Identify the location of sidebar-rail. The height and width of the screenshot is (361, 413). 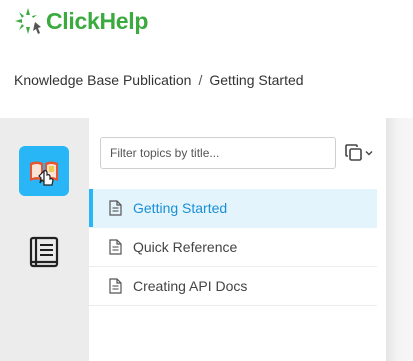
(44, 239).